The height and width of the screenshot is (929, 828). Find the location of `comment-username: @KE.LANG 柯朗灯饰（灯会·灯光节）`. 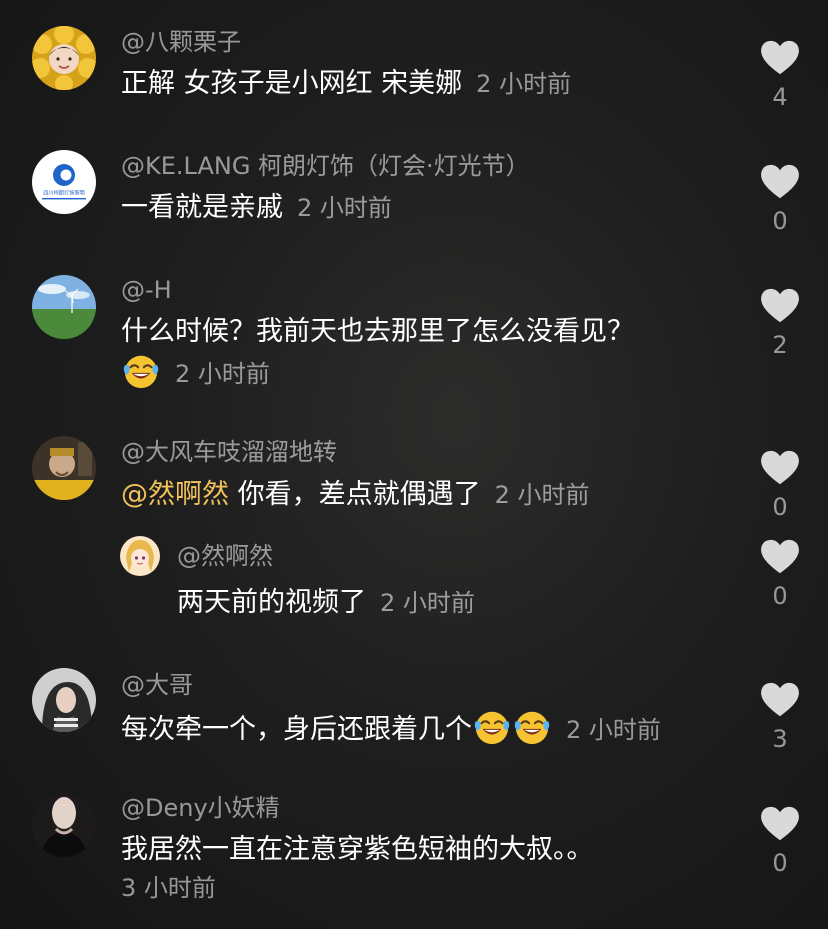

comment-username: @KE.LANG 柯朗灯饰（灯会·灯光节） is located at coordinates (325, 166).